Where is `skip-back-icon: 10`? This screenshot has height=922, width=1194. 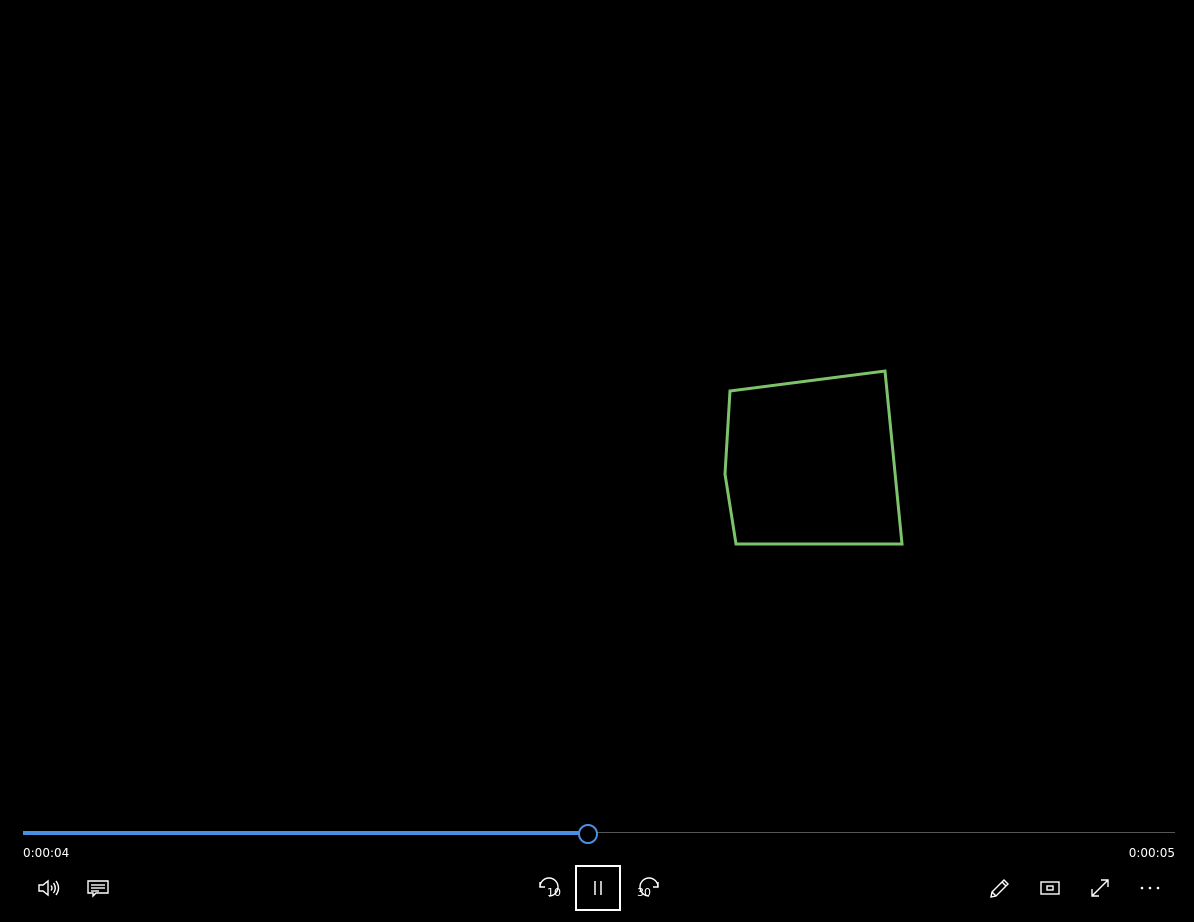
skip-back-icon: 10 is located at coordinates (549, 888).